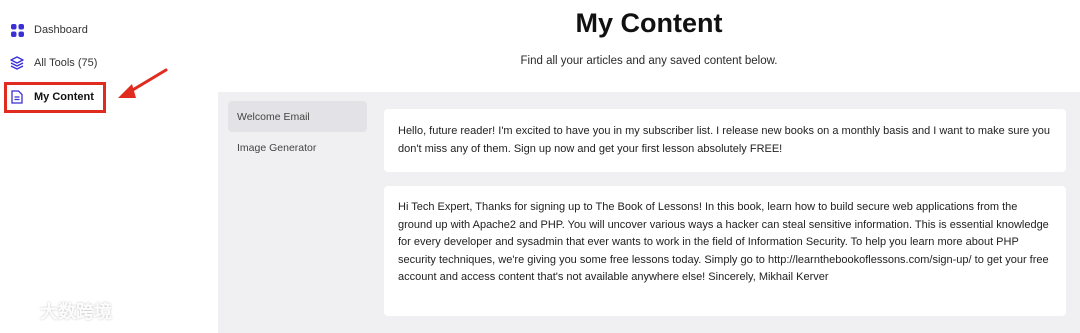 This screenshot has height=333, width=1080. What do you see at coordinates (17, 30) in the screenshot?
I see `grid-icon` at bounding box center [17, 30].